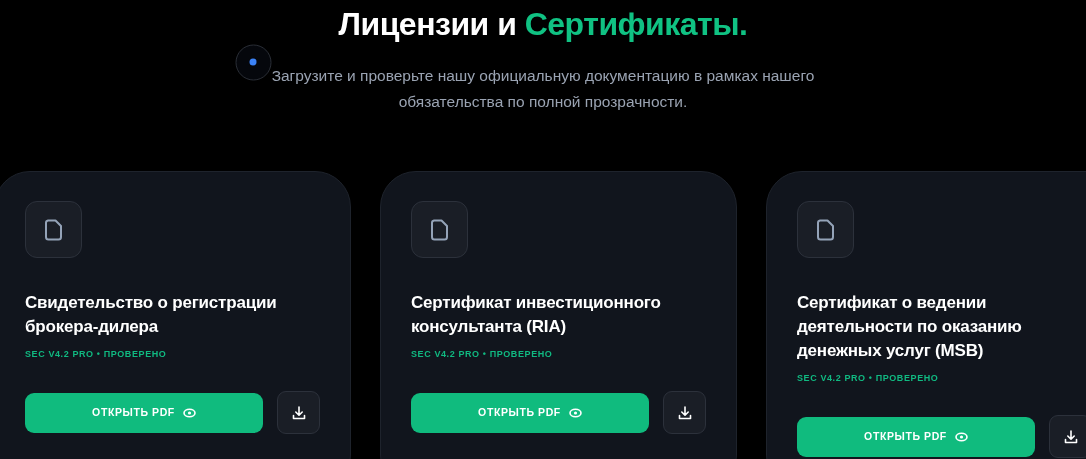  I want to click on document-title: Свидетельство о регистрации брокера-дилера, so click(151, 315).